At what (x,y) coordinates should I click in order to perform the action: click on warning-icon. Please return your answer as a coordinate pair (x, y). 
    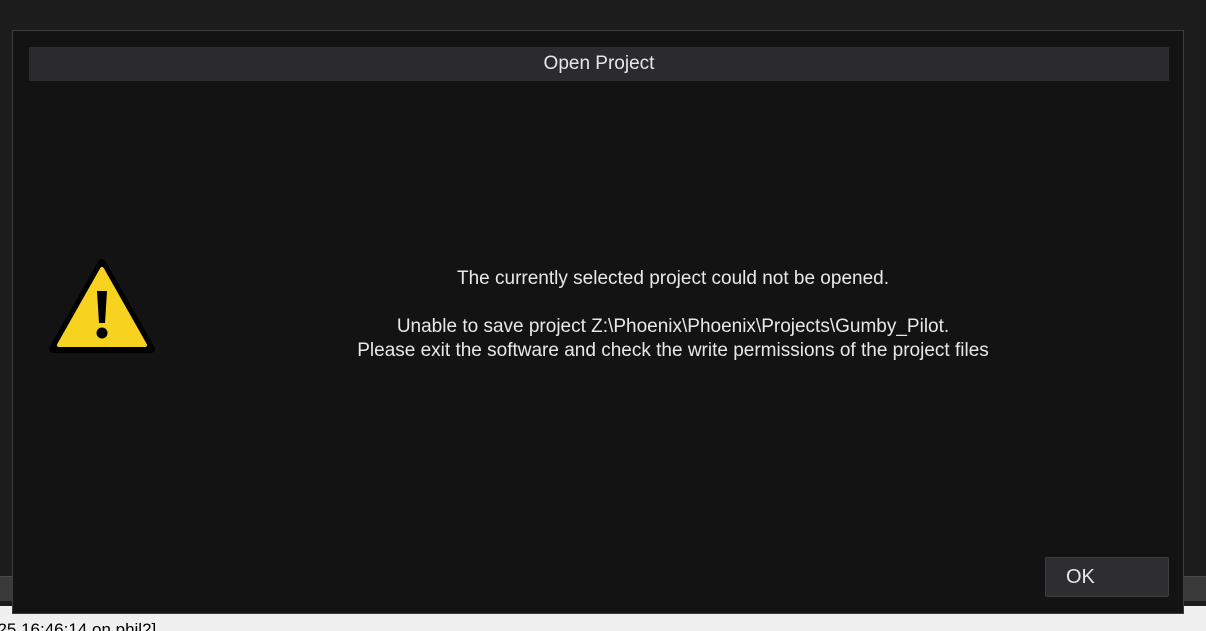
    Looking at the image, I should click on (102, 307).